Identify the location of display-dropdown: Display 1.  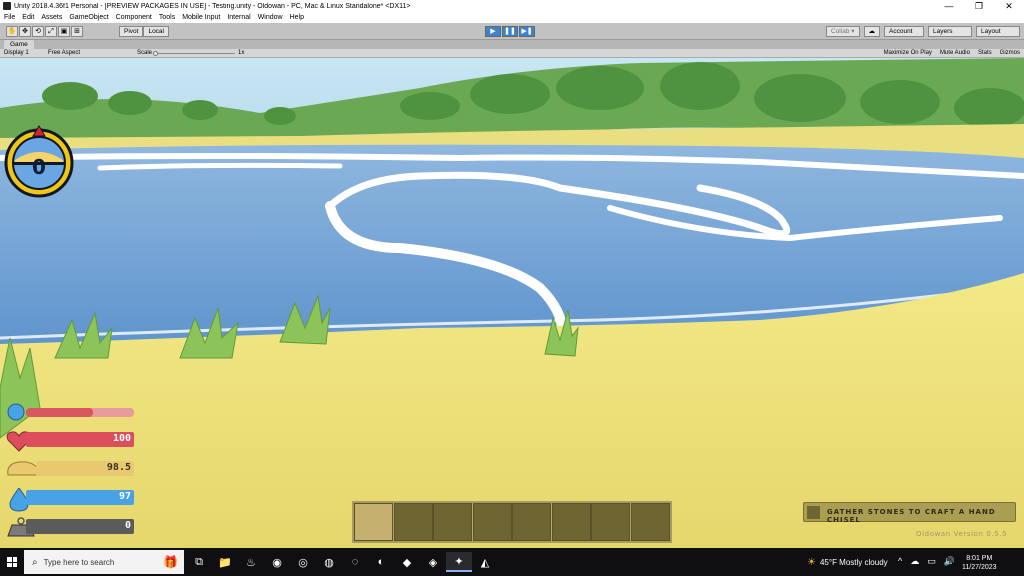
(16, 53).